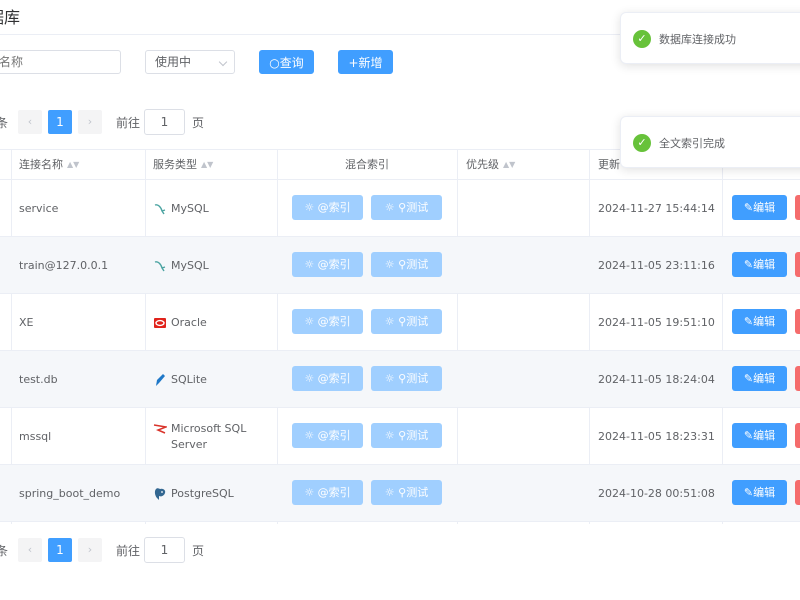  I want to click on pagination-top: 条 ‹ 1 › 前往 1 页, so click(150, 122).